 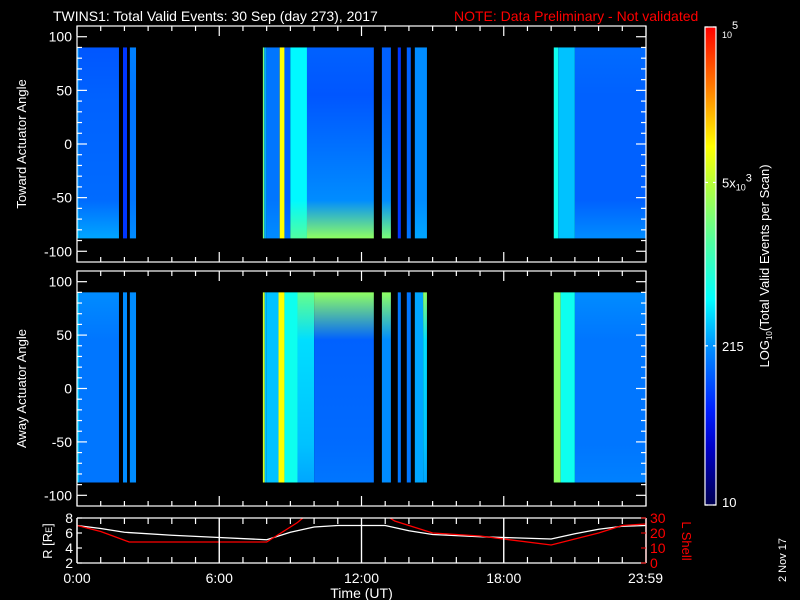 I want to click on l-shell-axis-label: L Shell, so click(x=686, y=540).